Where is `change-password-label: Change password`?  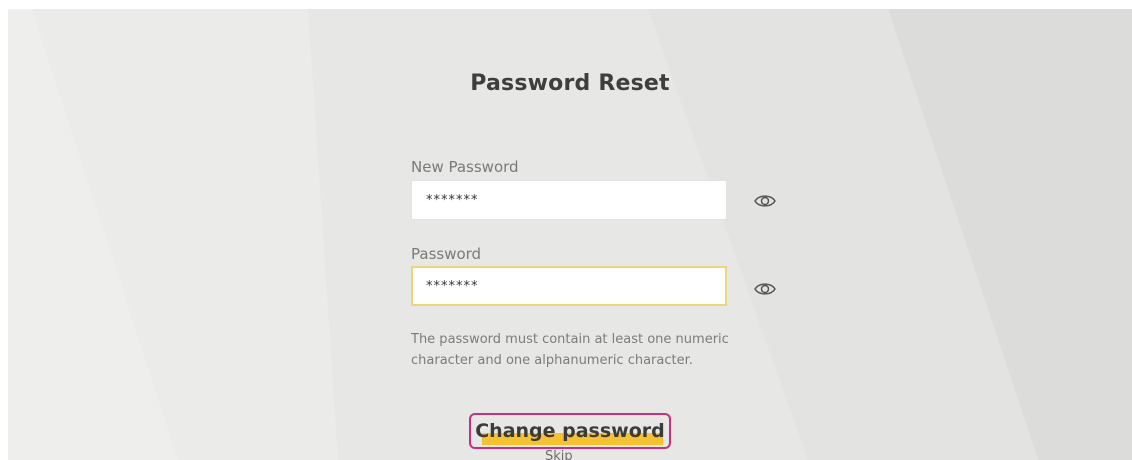
change-password-label: Change password is located at coordinates (570, 431).